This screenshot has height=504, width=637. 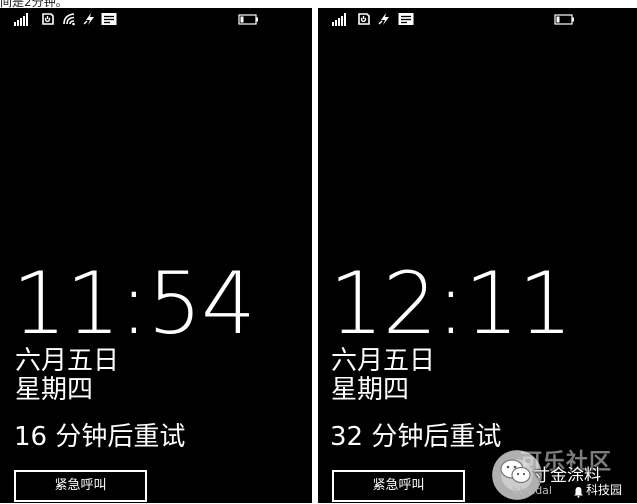 I want to click on lock-clock: 11:54, so click(x=134, y=304).